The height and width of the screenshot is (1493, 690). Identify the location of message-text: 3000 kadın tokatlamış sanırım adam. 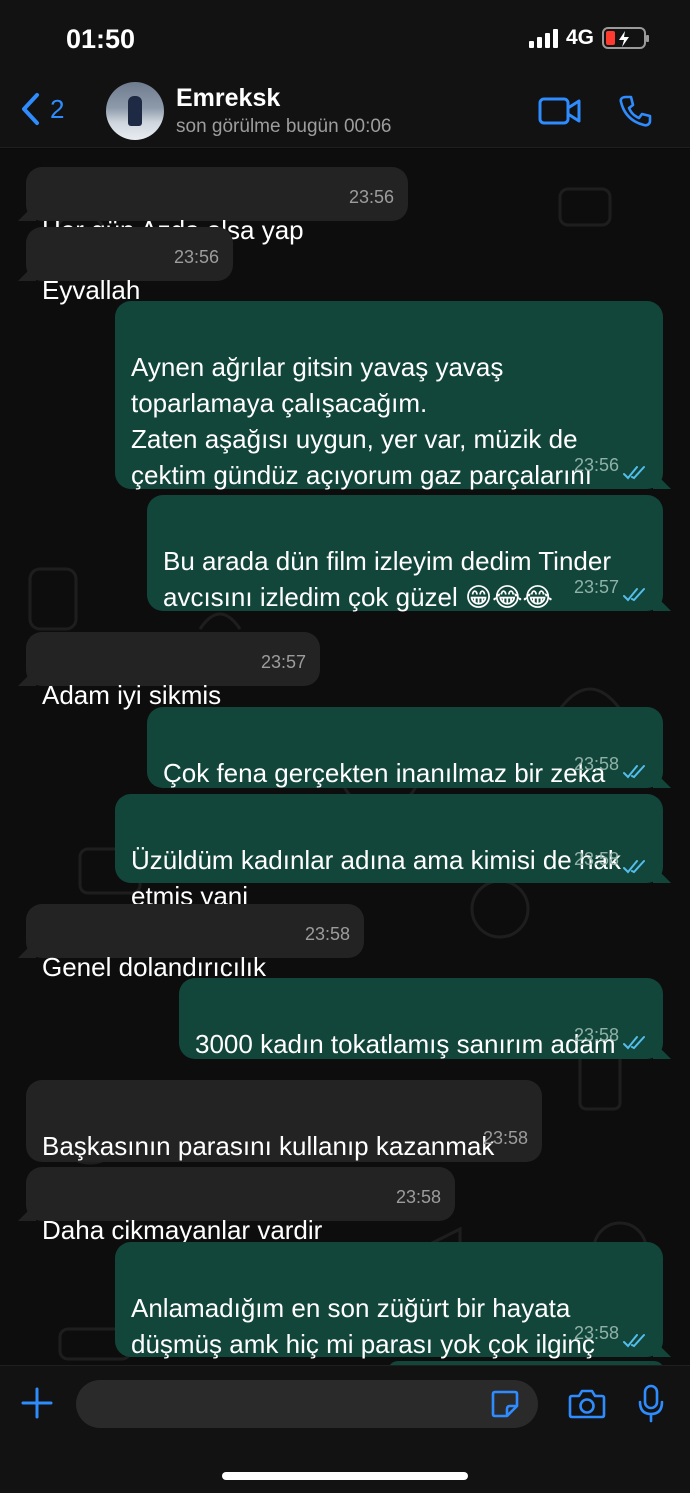
(405, 1044).